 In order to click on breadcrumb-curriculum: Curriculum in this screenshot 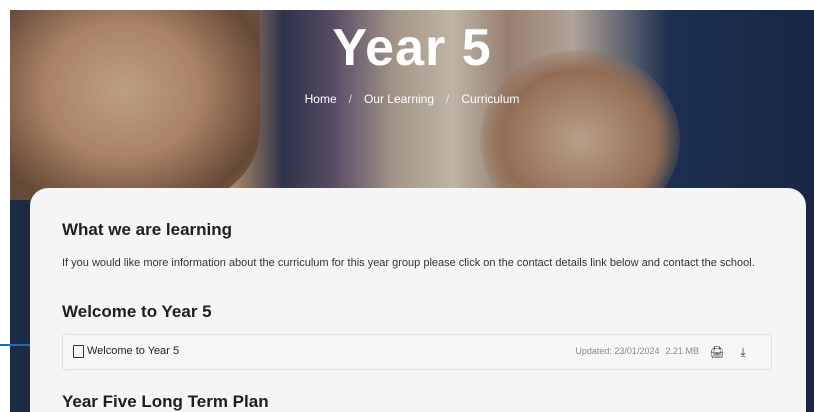, I will do `click(490, 99)`.